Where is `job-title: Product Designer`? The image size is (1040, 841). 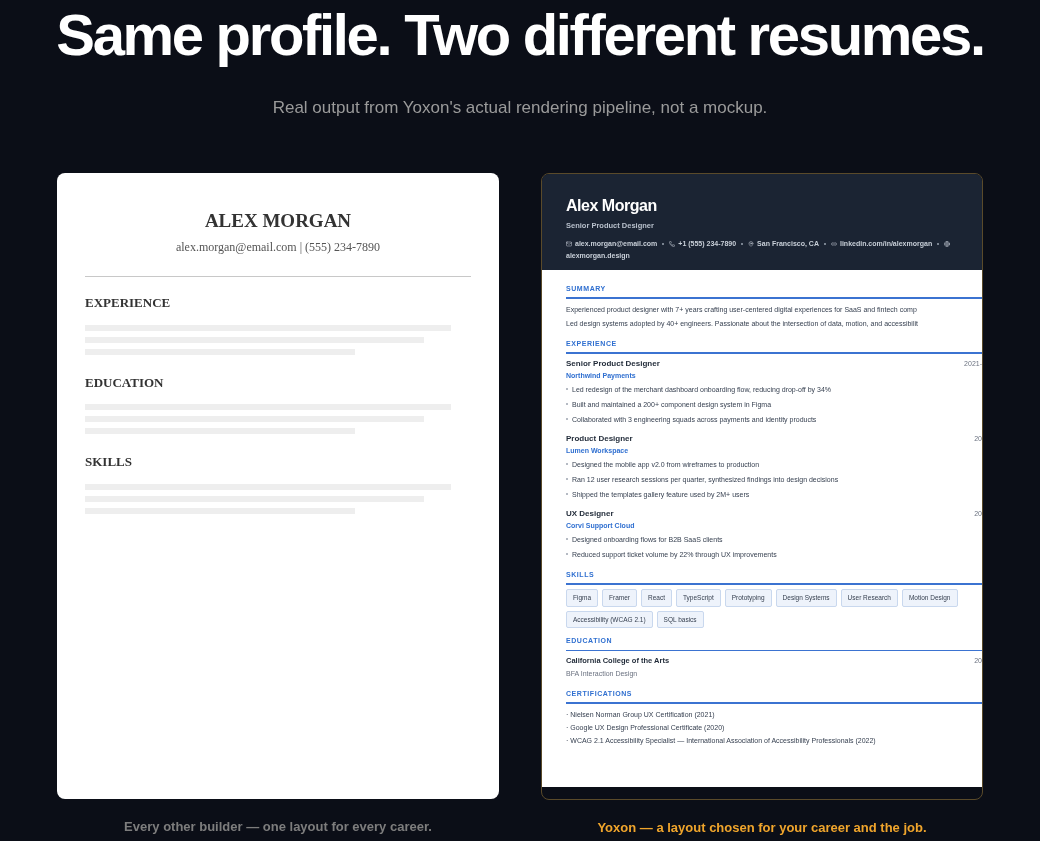
job-title: Product Designer is located at coordinates (599, 438).